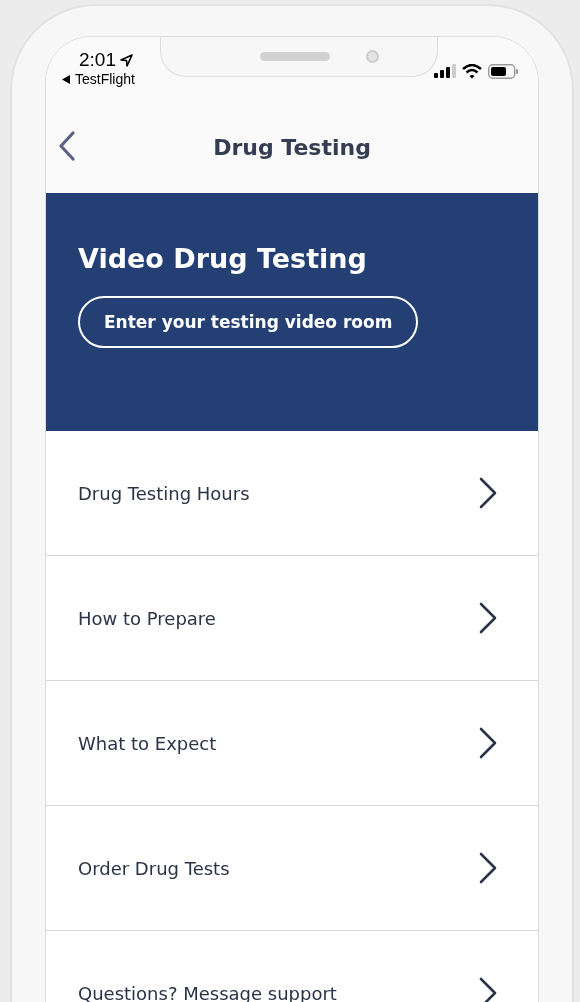 The image size is (580, 1002). What do you see at coordinates (292, 743) in the screenshot?
I see `menu-item: What to Expect` at bounding box center [292, 743].